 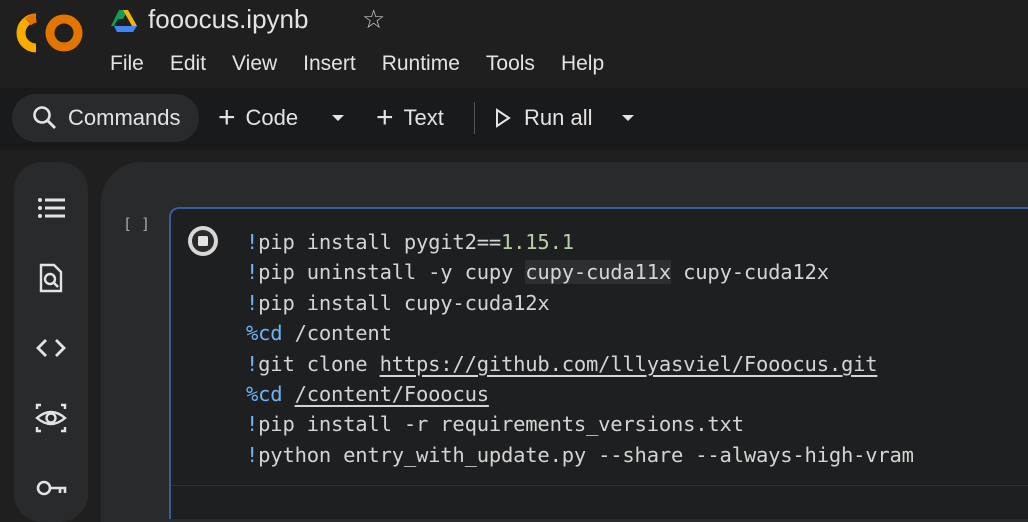 What do you see at coordinates (474, 118) in the screenshot?
I see `toolbar-divider` at bounding box center [474, 118].